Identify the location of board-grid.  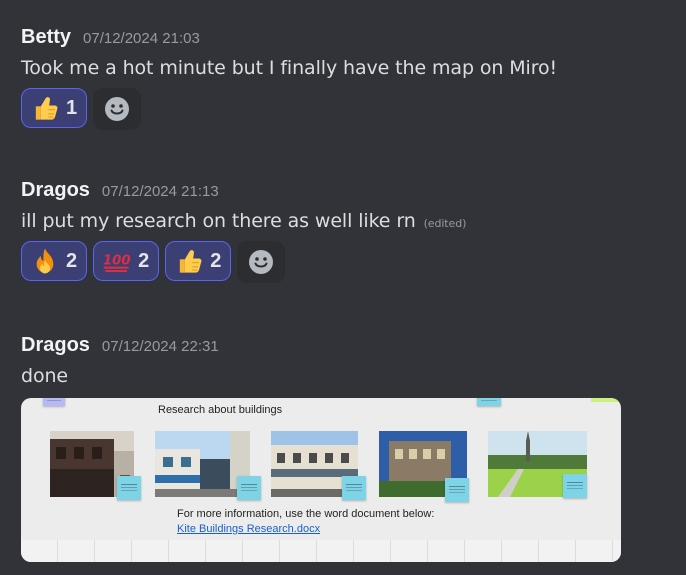
(321, 551).